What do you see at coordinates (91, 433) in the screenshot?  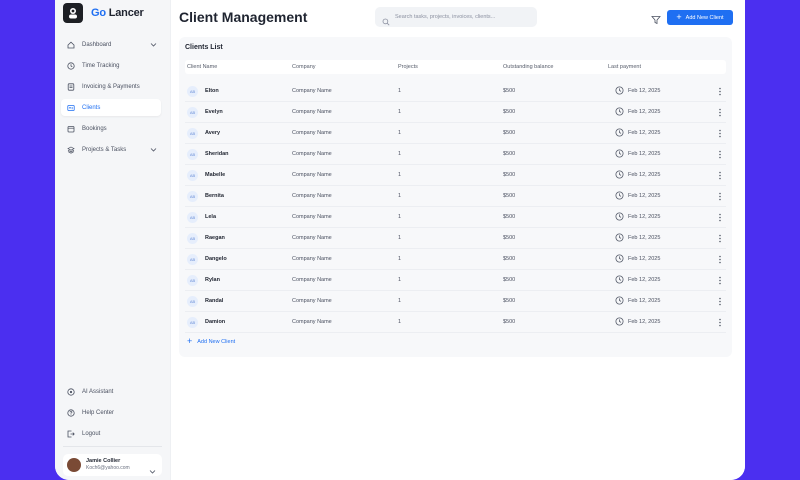 I see `sidebar-item-label: Logout` at bounding box center [91, 433].